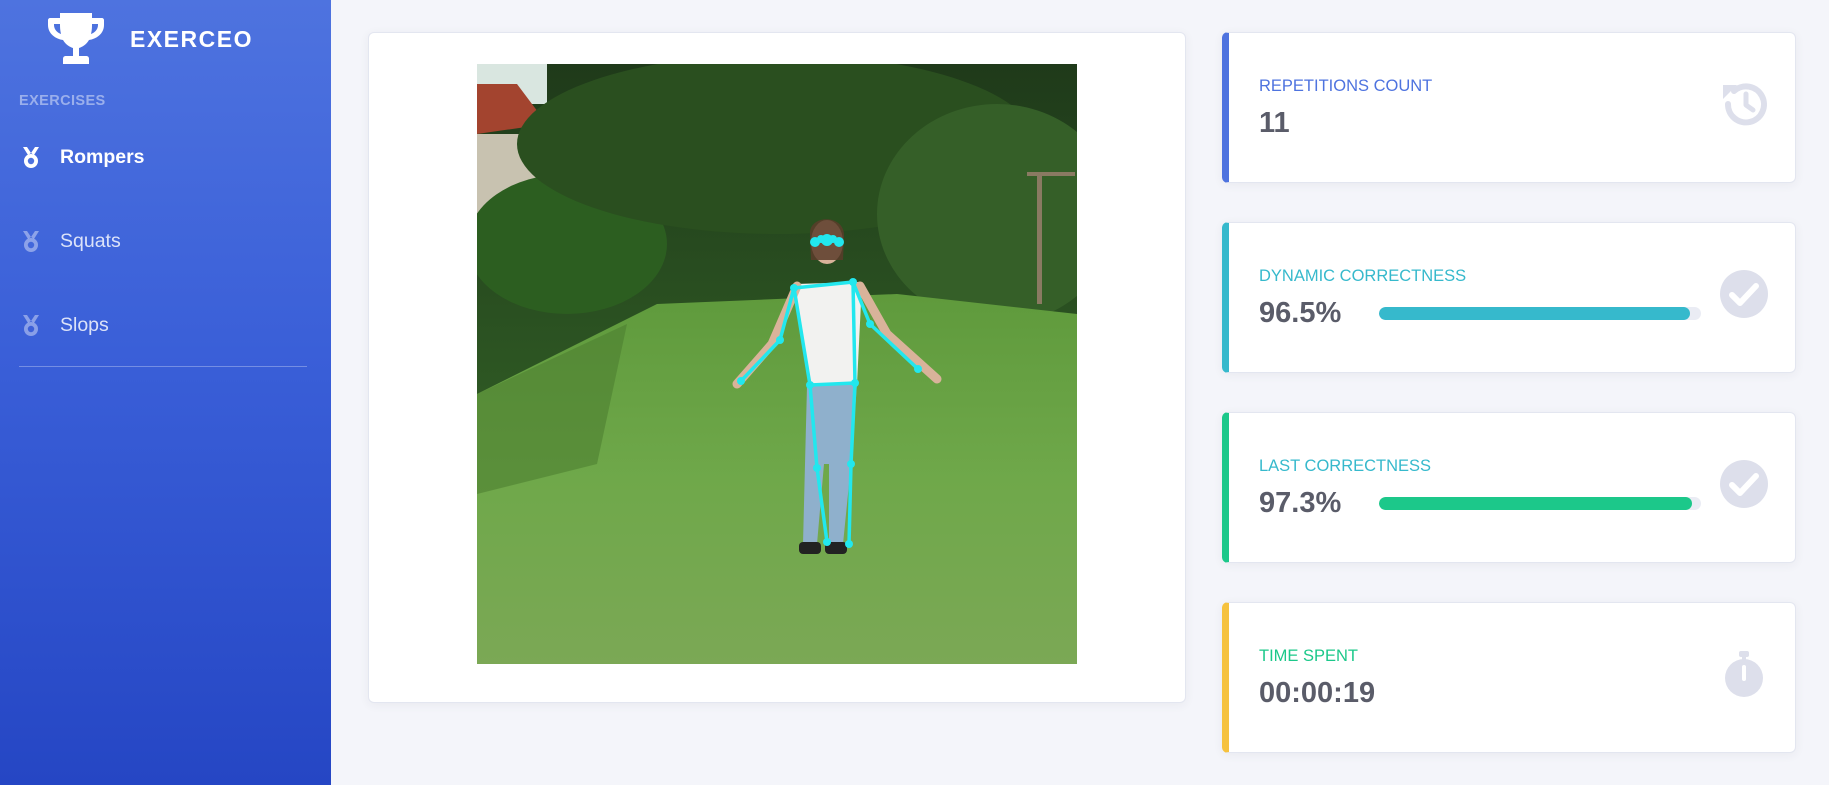 The width and height of the screenshot is (1829, 785). Describe the element at coordinates (1274, 123) in the screenshot. I see `repetitions-value: 11` at that location.